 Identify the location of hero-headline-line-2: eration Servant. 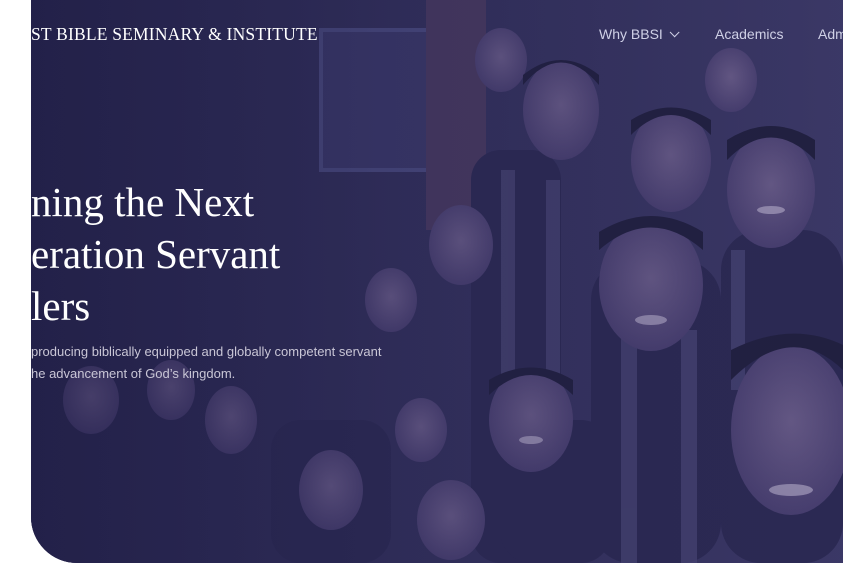
(156, 254).